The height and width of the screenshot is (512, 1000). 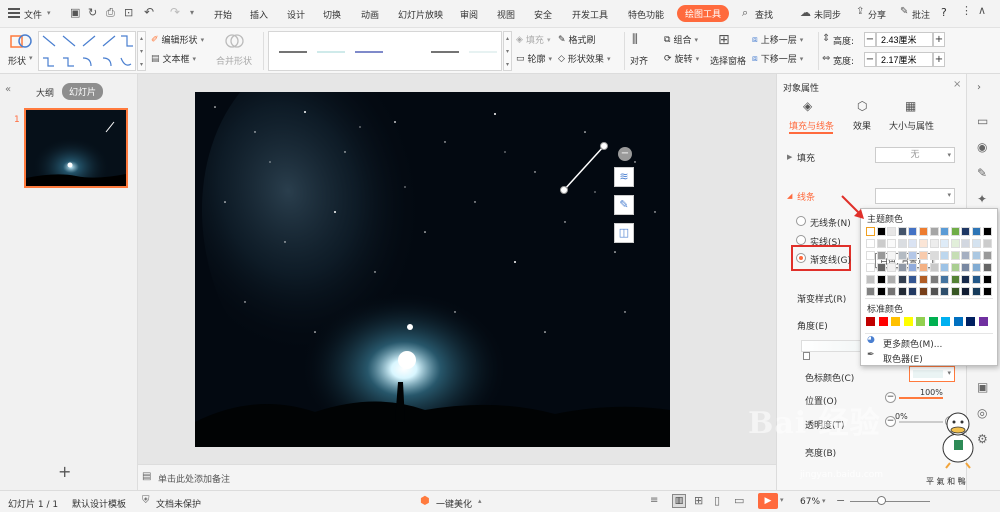 What do you see at coordinates (860, 11) in the screenshot?
I see `share-icon: ⇪` at bounding box center [860, 11].